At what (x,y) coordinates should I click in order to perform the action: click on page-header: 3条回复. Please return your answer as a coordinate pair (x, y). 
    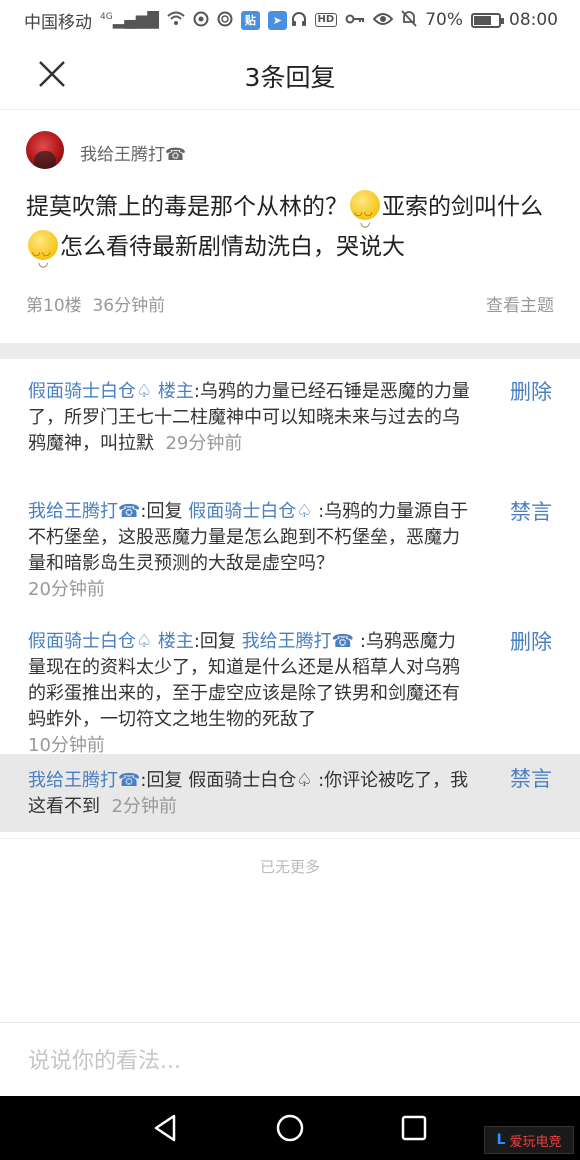
    Looking at the image, I should click on (290, 75).